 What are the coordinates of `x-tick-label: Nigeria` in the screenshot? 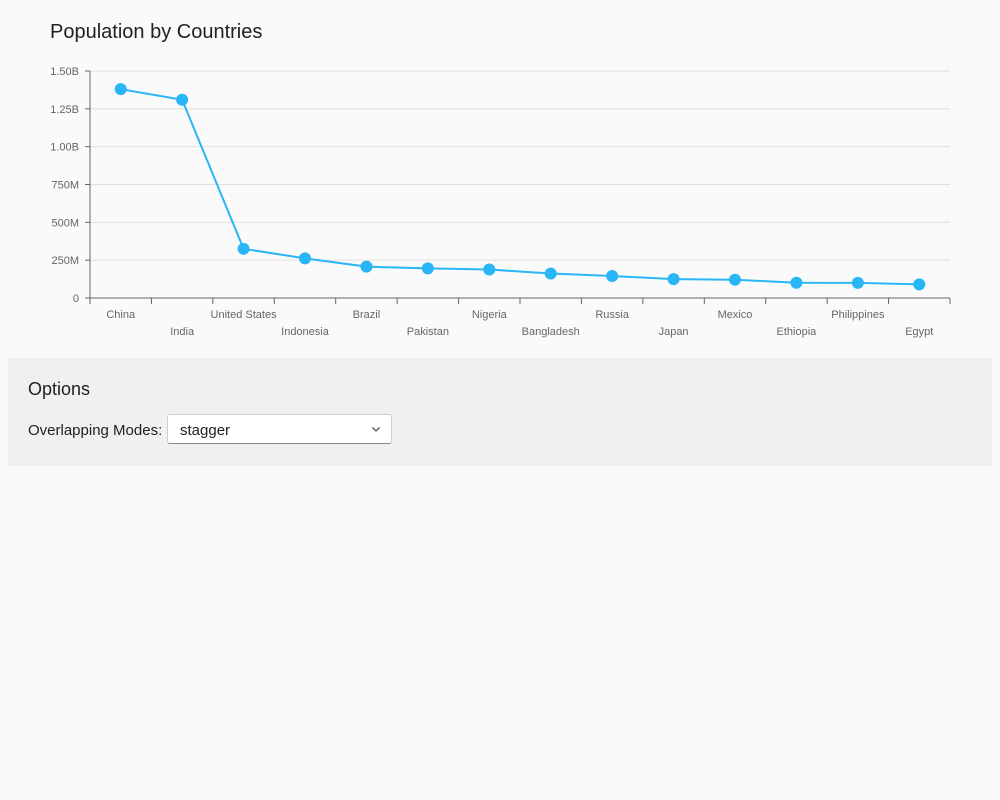 It's located at (490, 315).